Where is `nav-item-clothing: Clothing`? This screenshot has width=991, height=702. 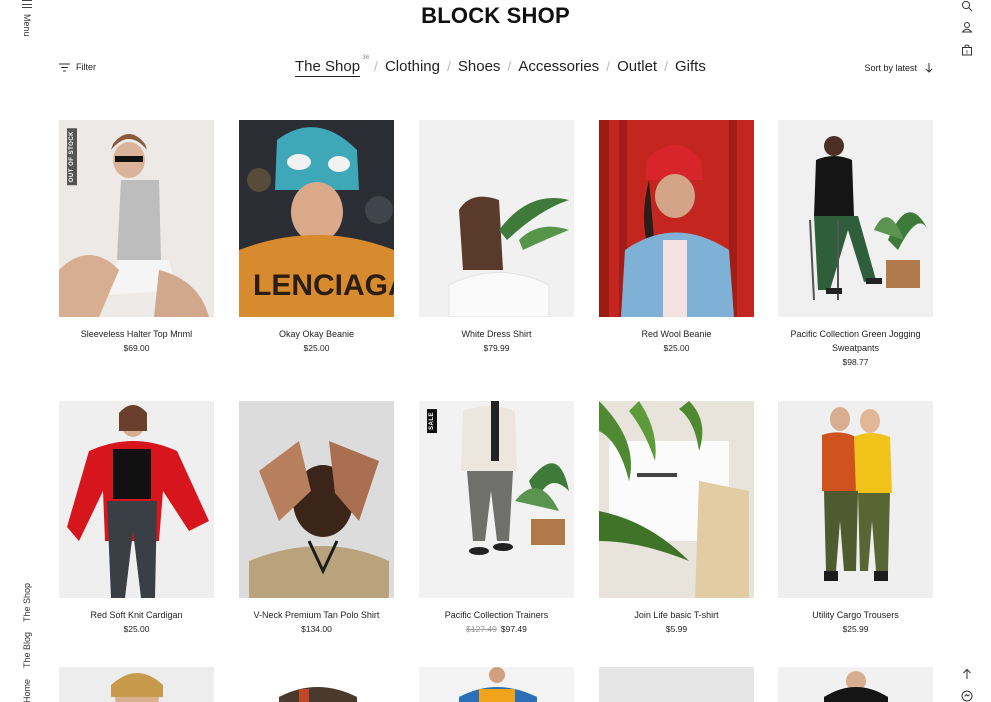 nav-item-clothing: Clothing is located at coordinates (412, 66).